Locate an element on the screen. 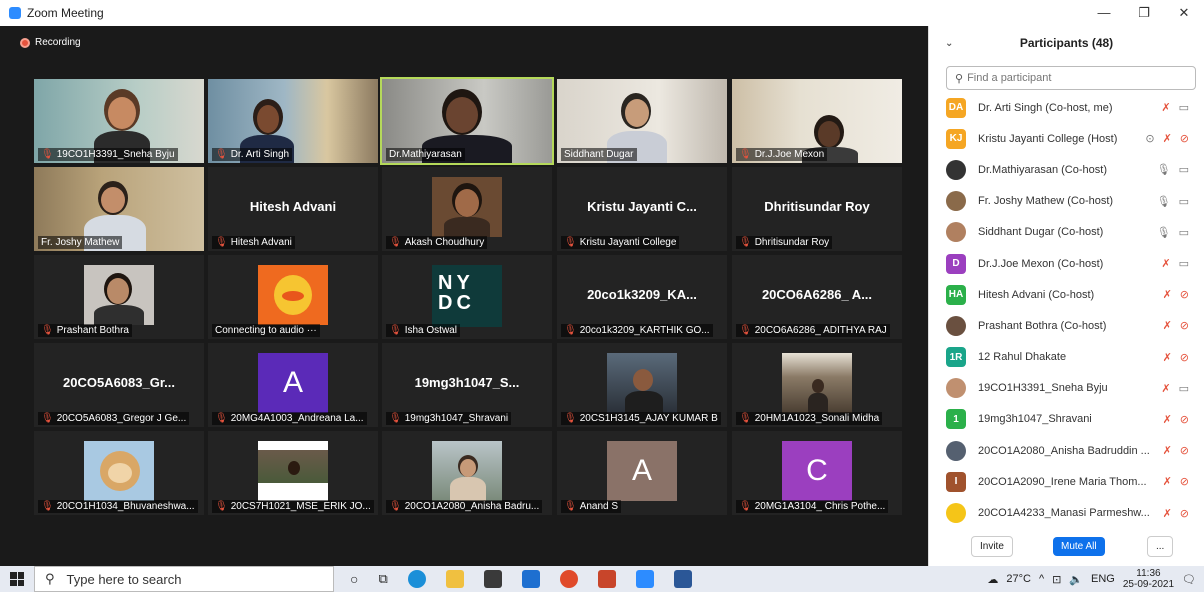 This screenshot has width=1204, height=592. video-tile: A 🎙 Anand S is located at coordinates (642, 473).